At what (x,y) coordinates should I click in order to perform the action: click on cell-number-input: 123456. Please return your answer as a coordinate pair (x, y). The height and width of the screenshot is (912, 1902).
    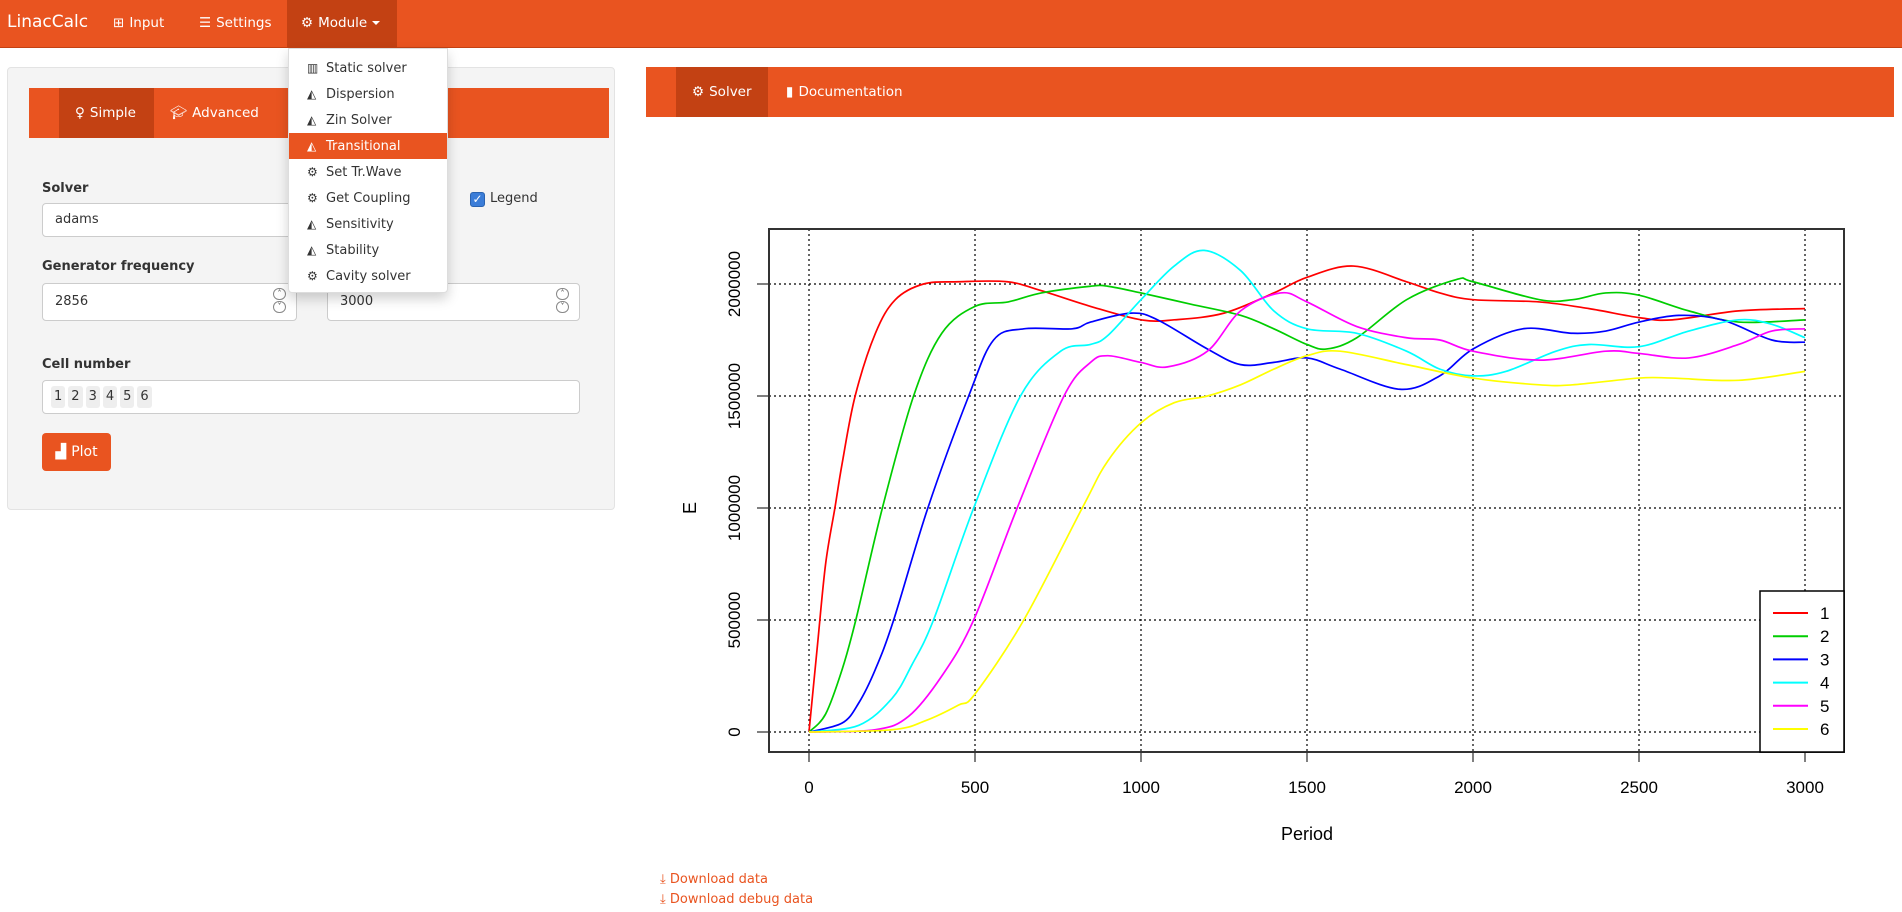
    Looking at the image, I should click on (311, 397).